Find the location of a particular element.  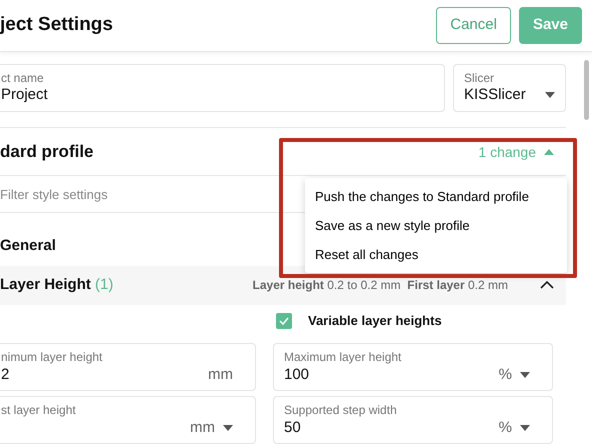

number-field: nimum layer height 2 mm is located at coordinates (128, 366).